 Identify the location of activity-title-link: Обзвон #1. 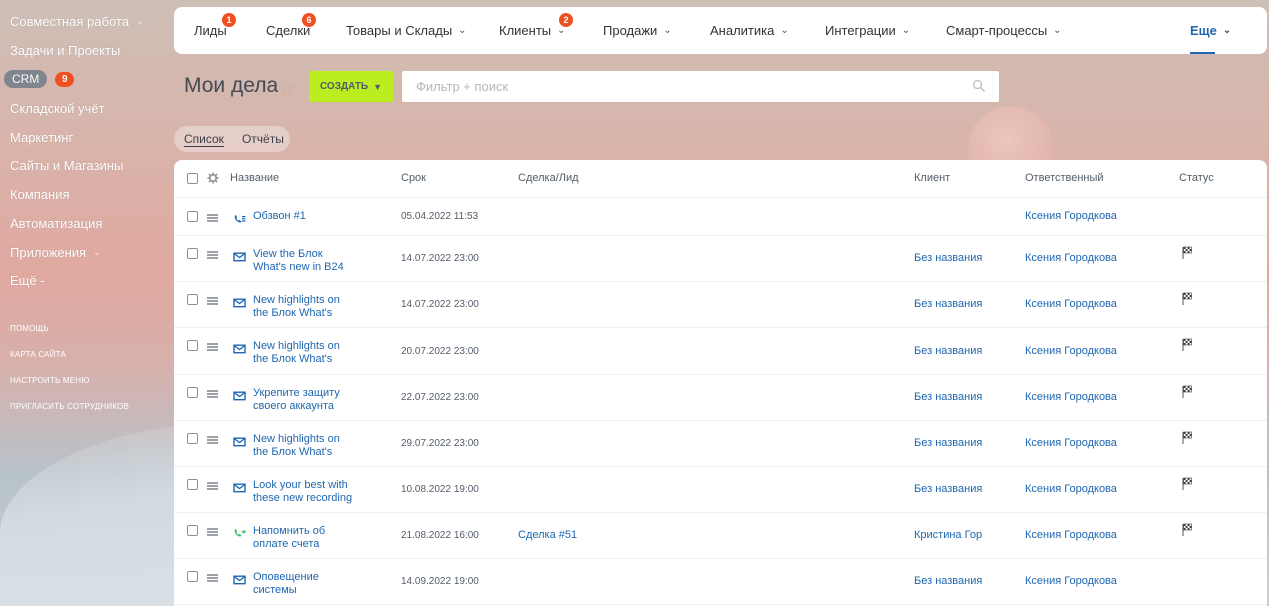
(279, 216).